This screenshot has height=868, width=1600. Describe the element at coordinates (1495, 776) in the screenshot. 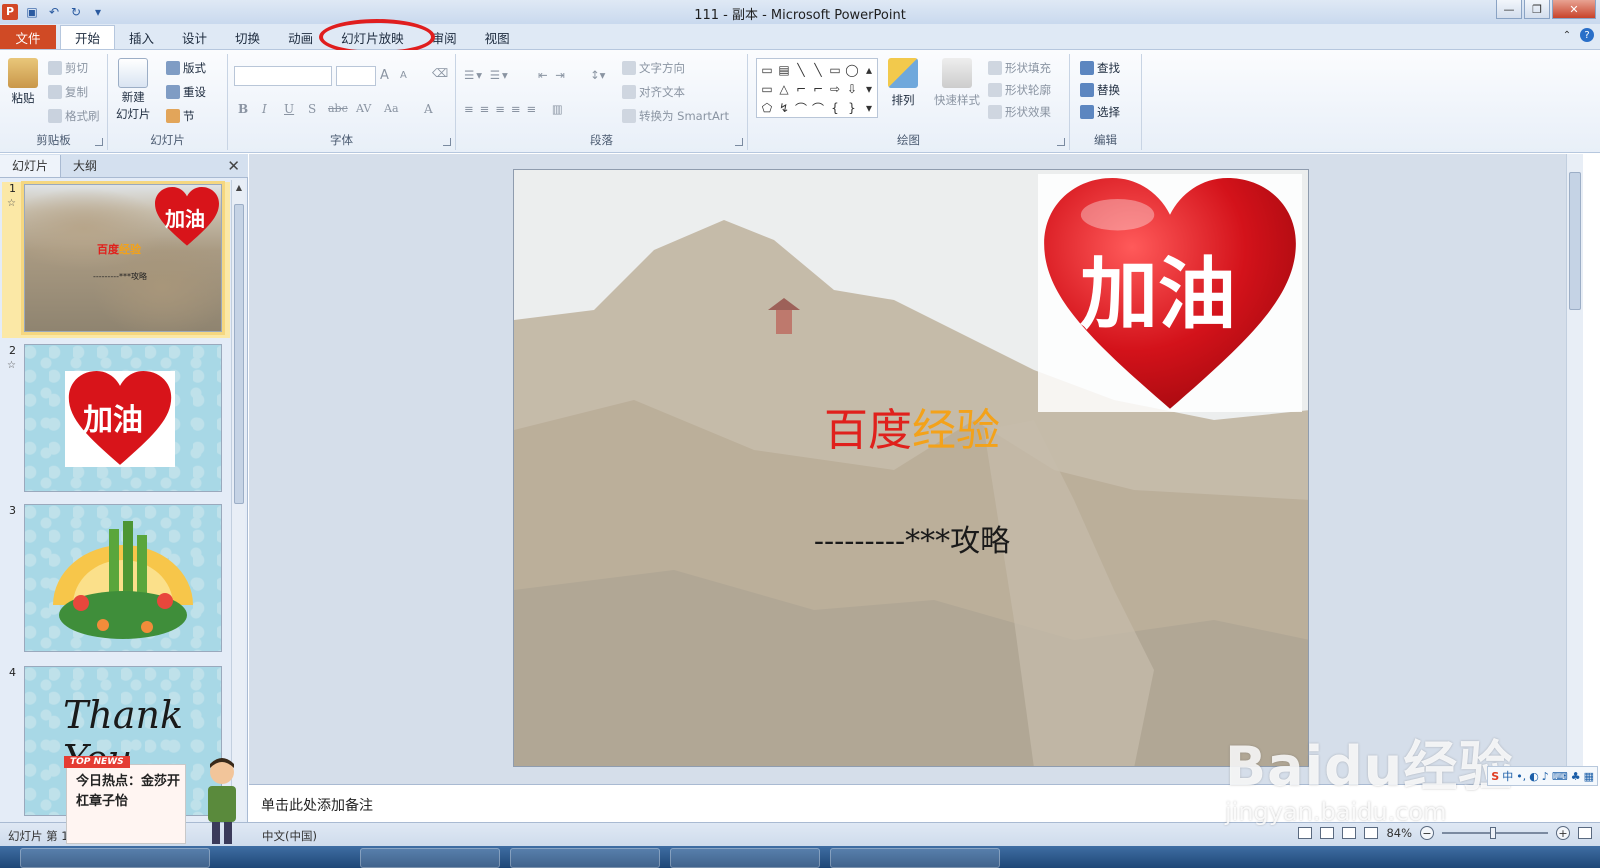

I see `ime-logo-icon: S` at that location.